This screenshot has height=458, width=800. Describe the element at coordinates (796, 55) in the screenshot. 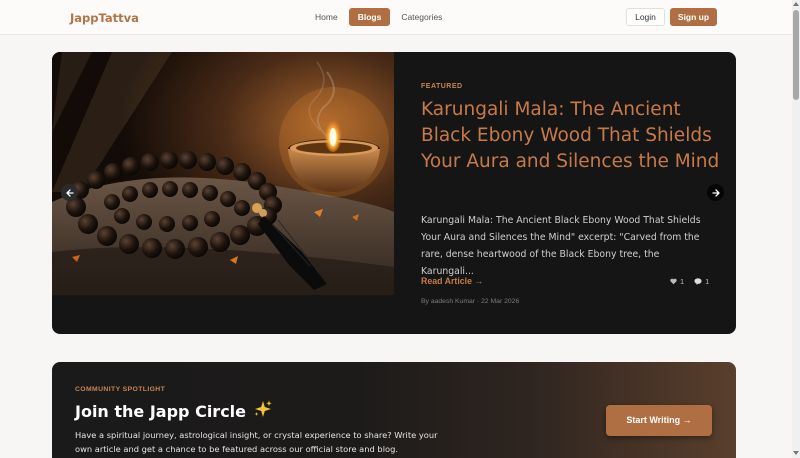

I see `scrollbar-thumb` at that location.